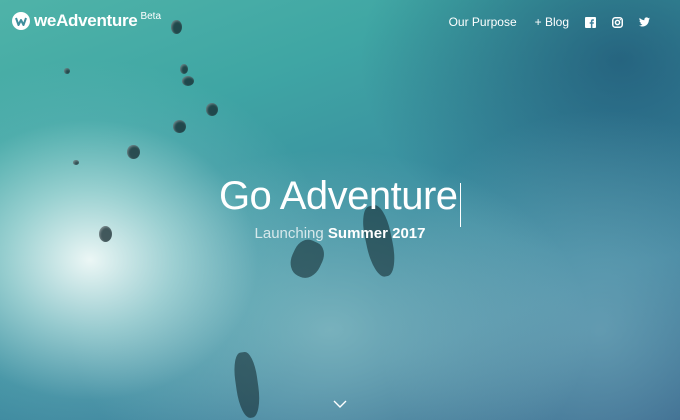  I want to click on beta-badge: Beta, so click(151, 16).